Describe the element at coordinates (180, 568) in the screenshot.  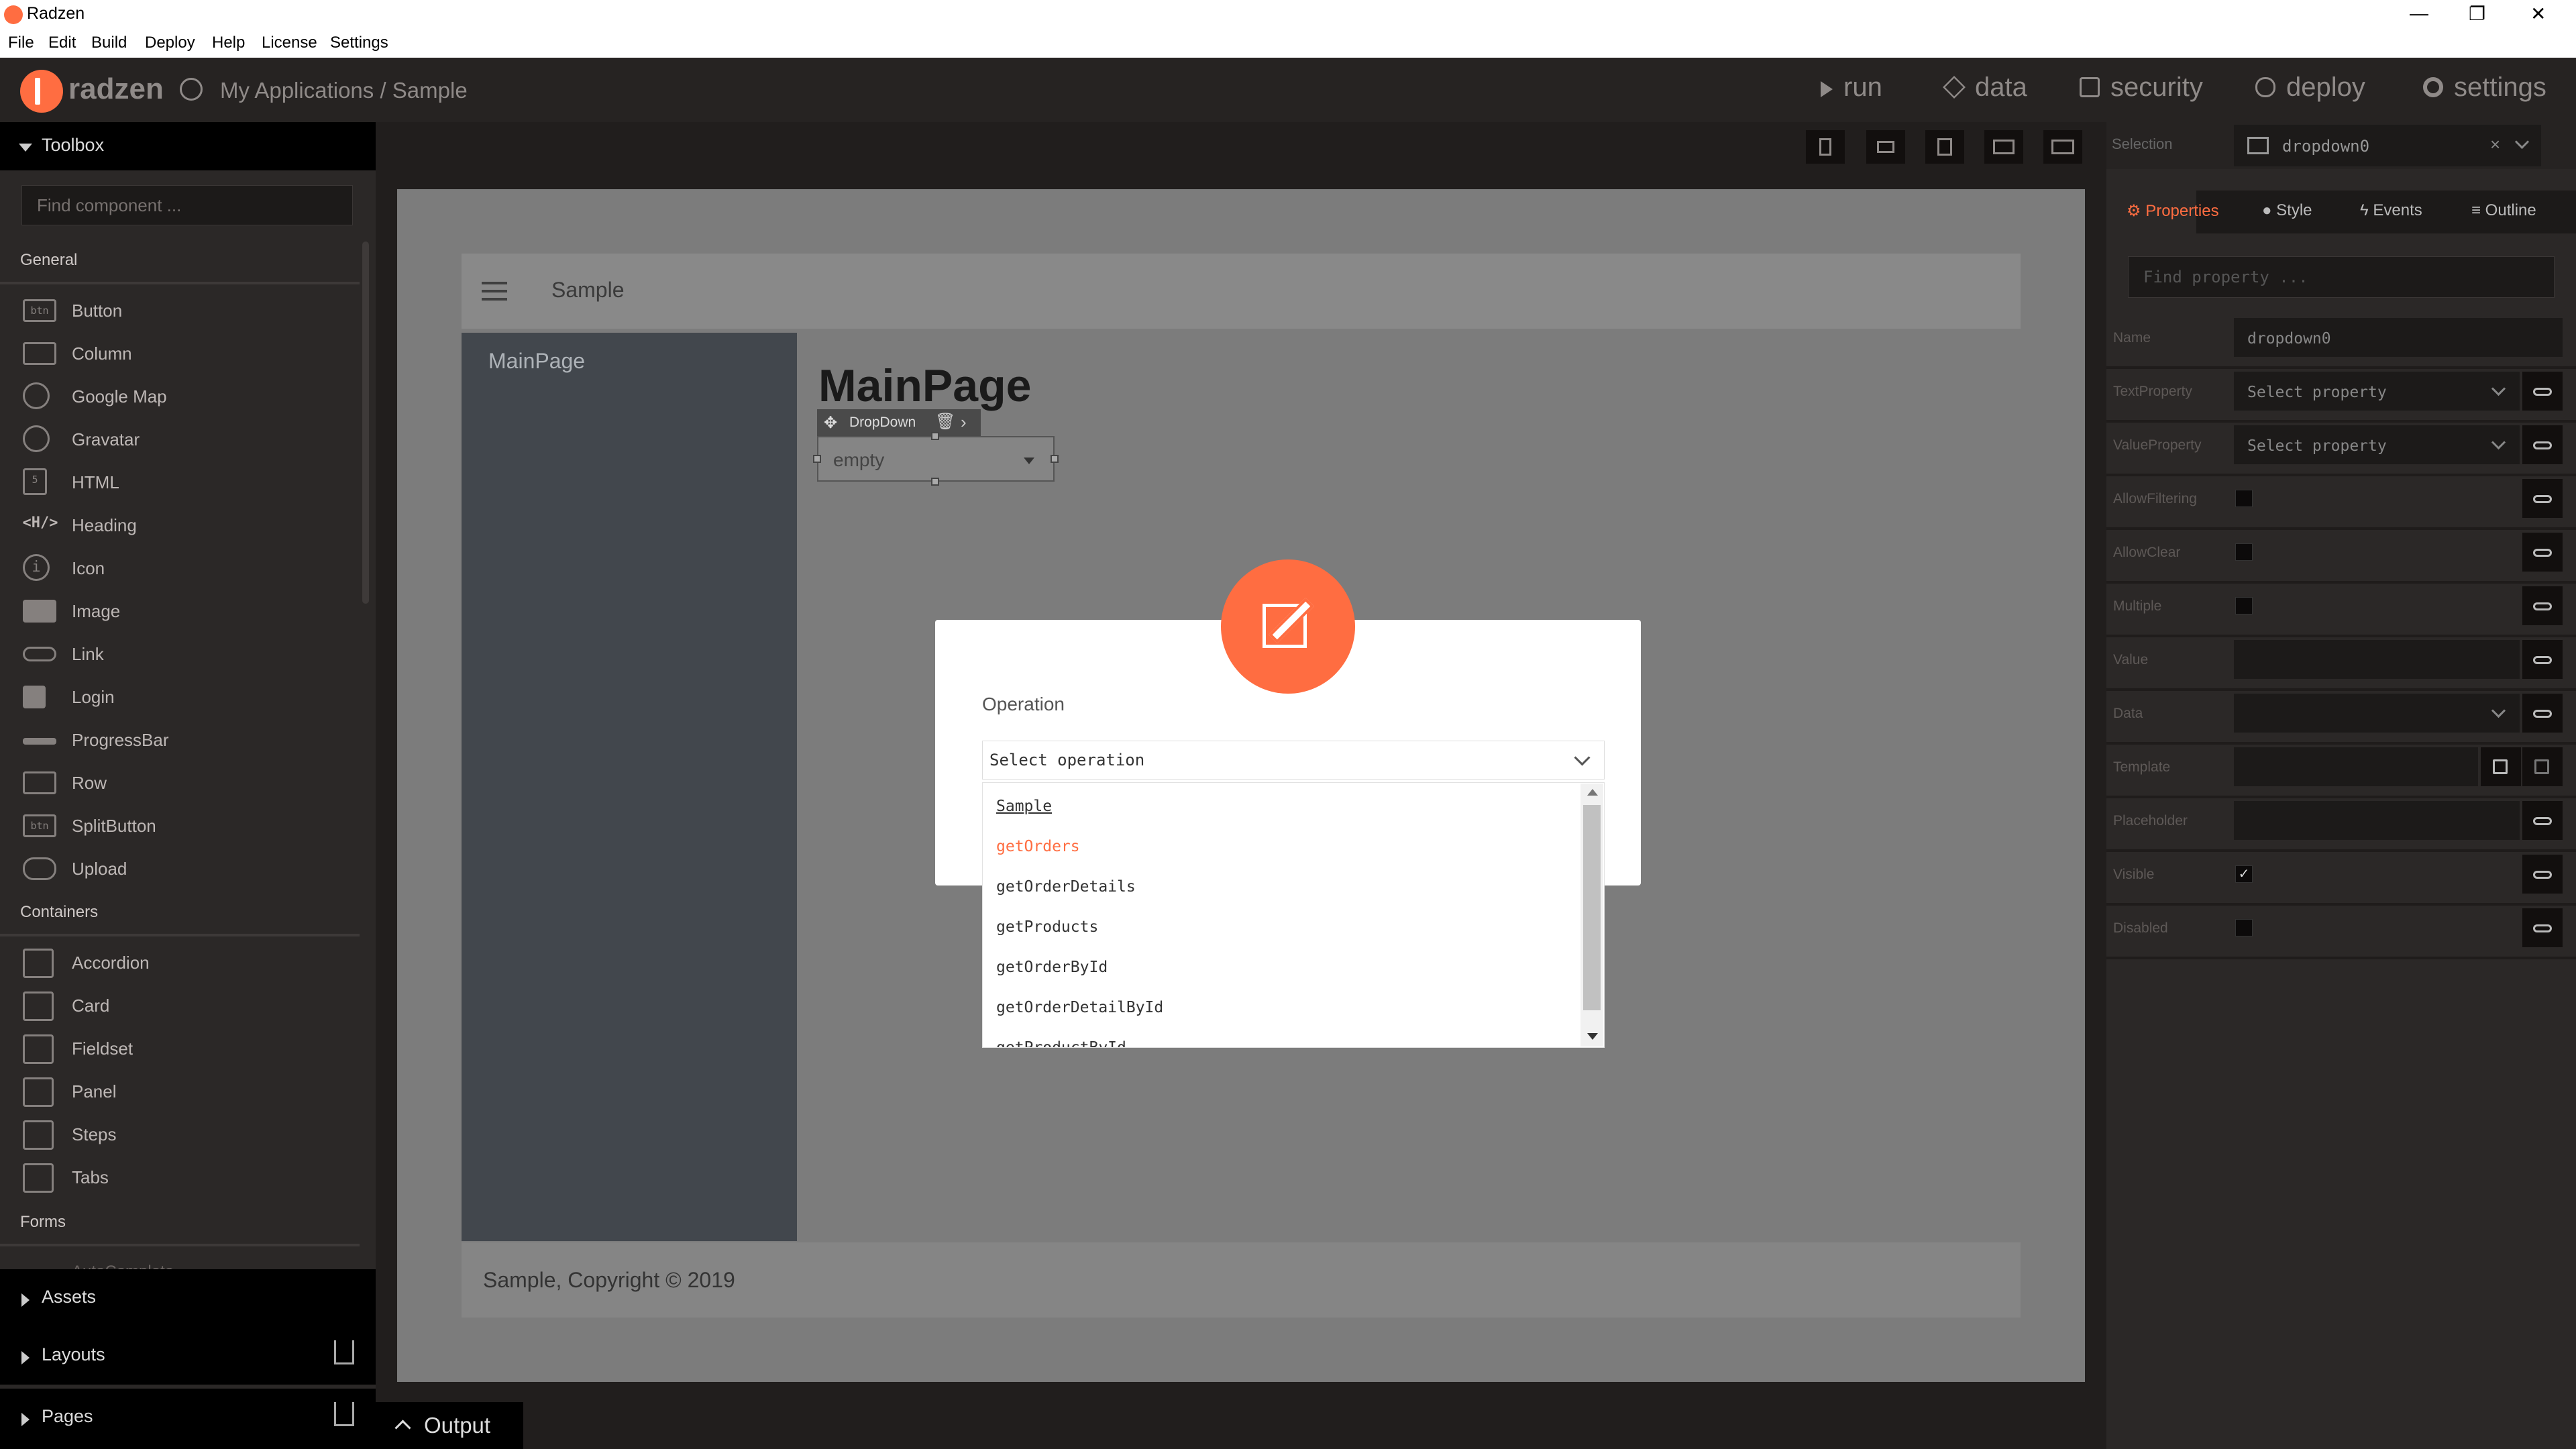
I see `tool-icon: i Icon` at that location.